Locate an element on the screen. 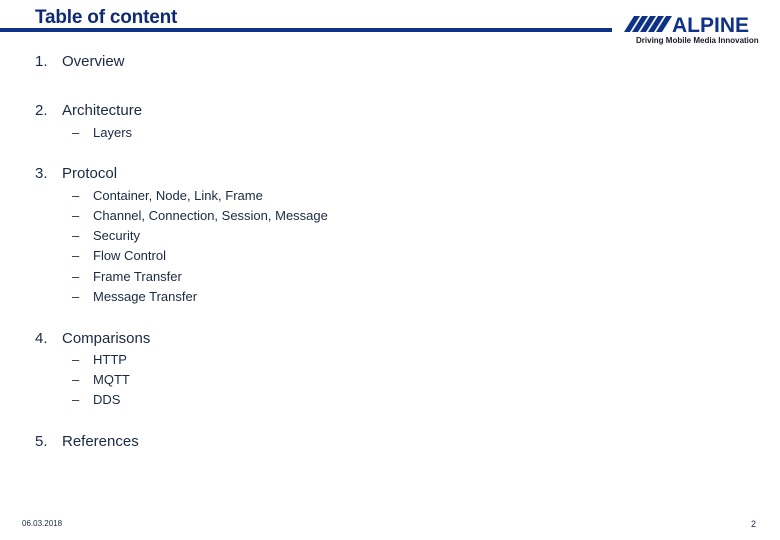 This screenshot has width=780, height=540. toc-subitem: – Frame Transfer is located at coordinates (127, 276).